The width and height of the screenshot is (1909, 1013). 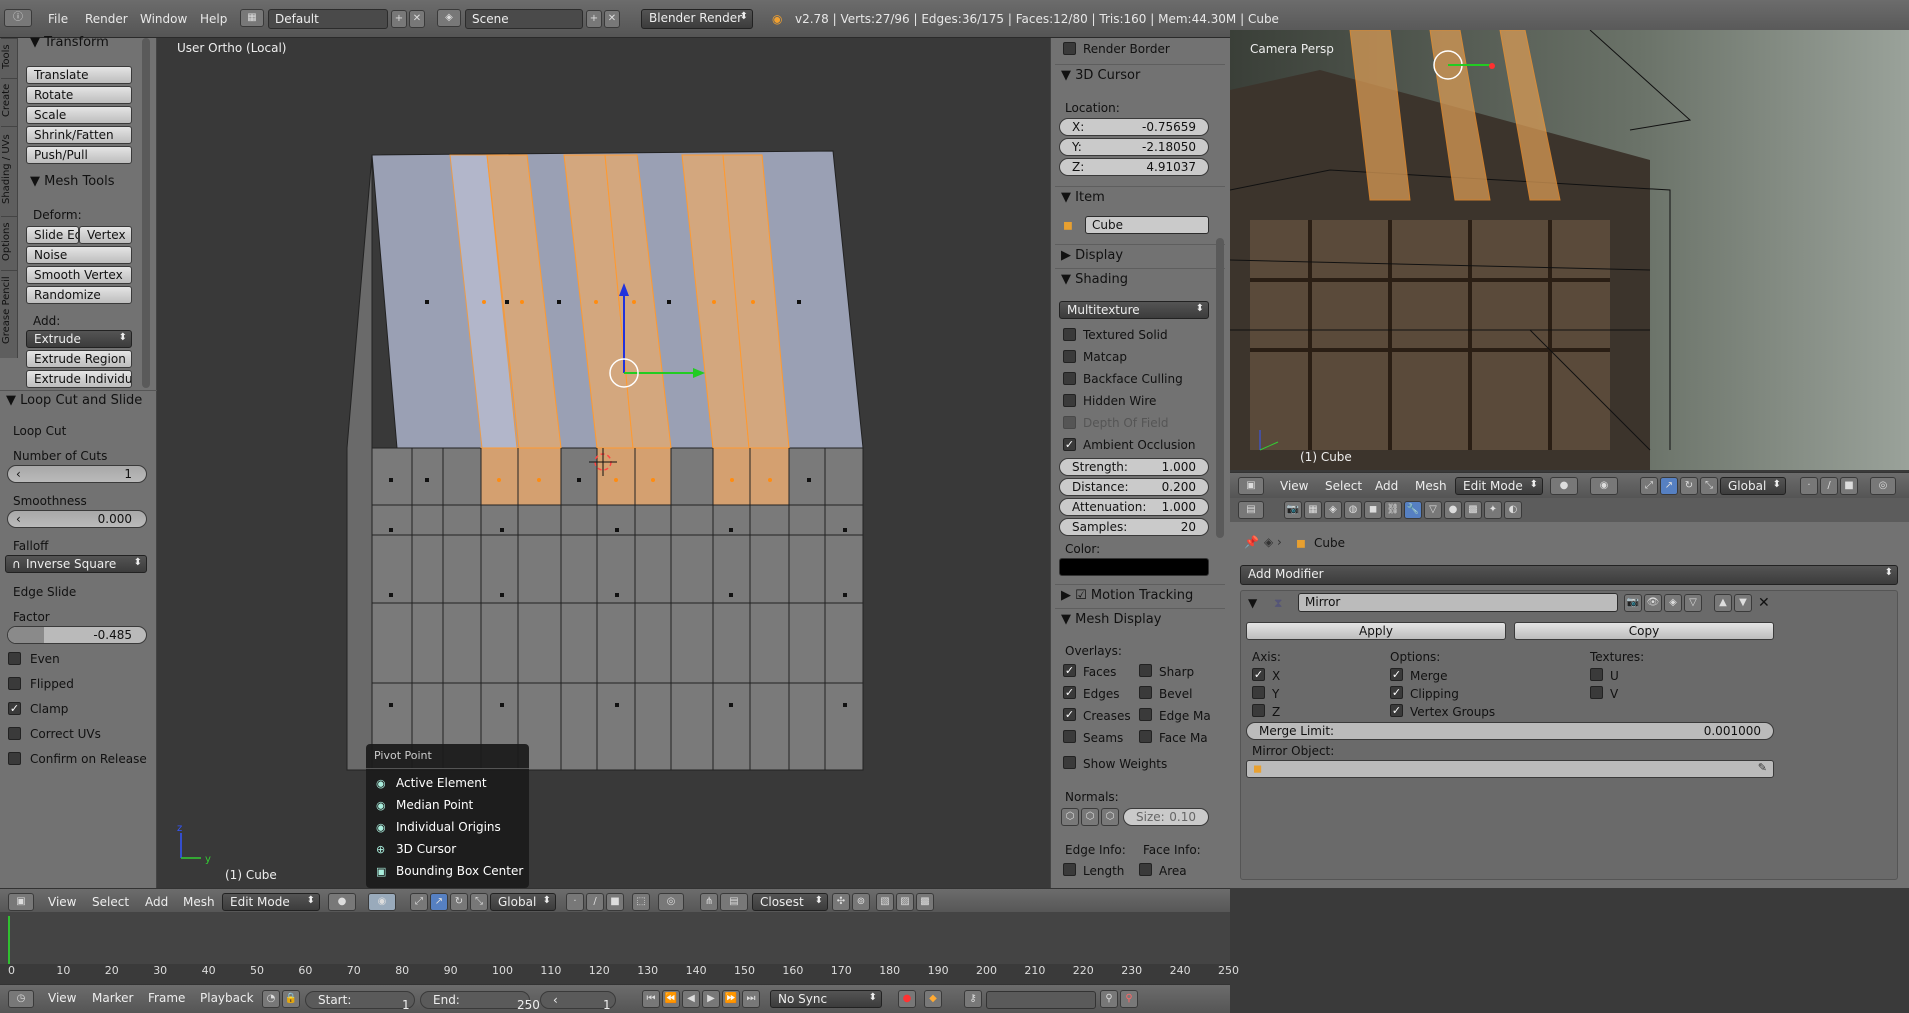 What do you see at coordinates (907, 999) in the screenshot?
I see `record-icon: ●` at bounding box center [907, 999].